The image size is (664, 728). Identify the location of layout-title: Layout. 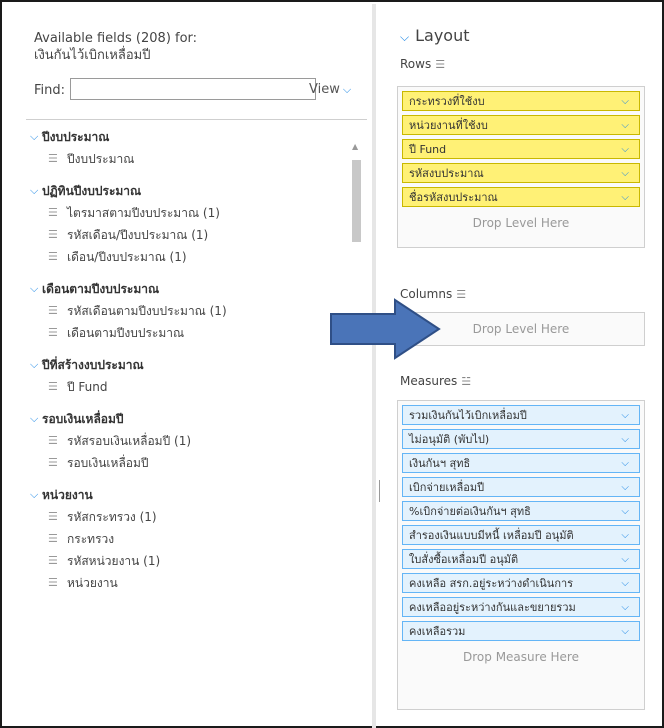
(442, 35).